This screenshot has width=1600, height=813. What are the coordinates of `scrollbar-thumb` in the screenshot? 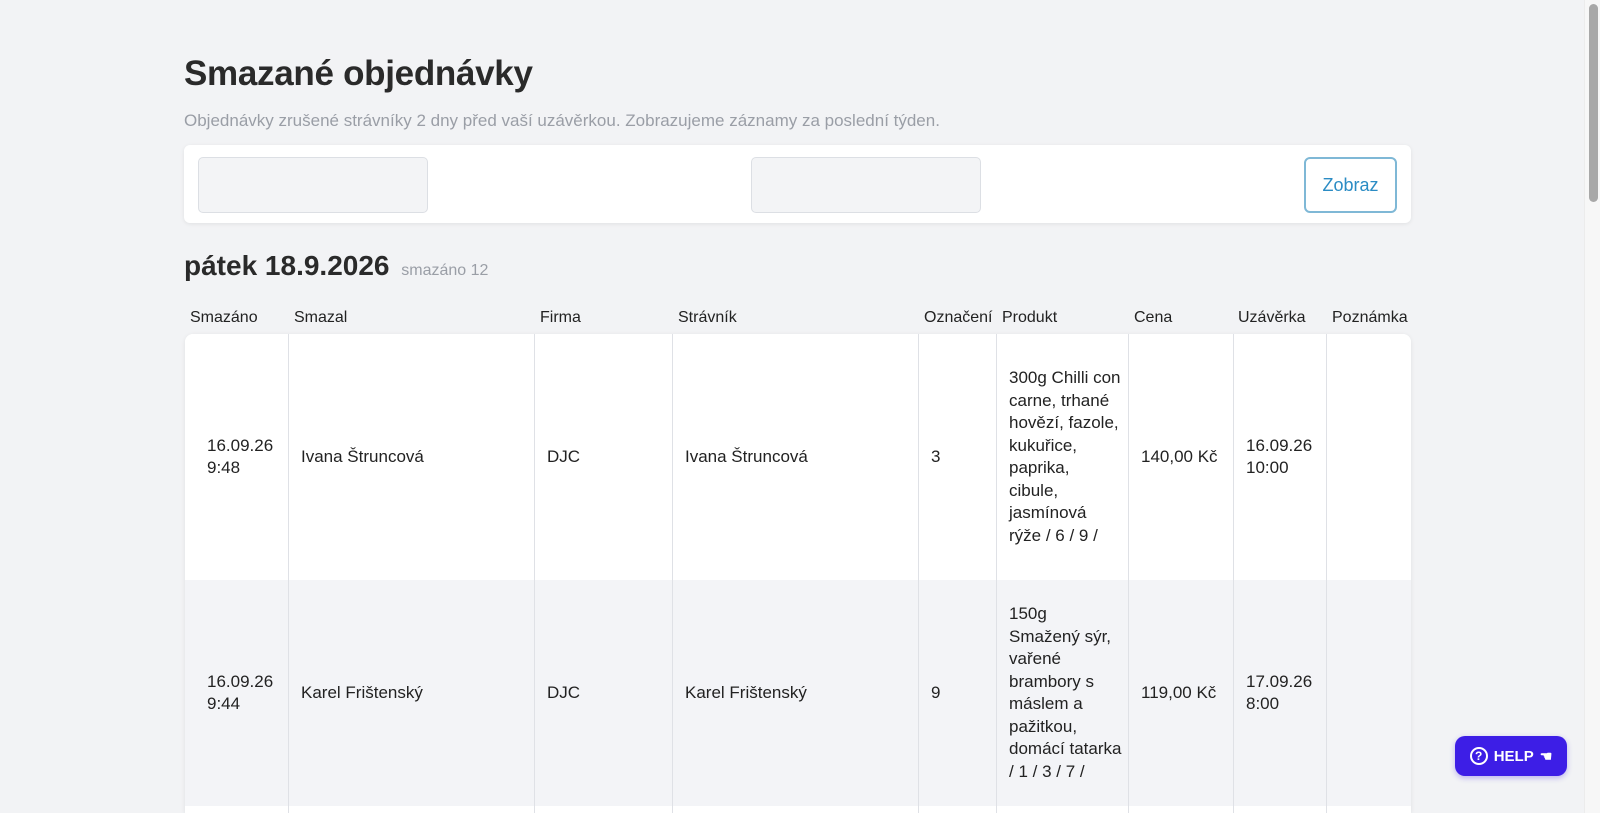 It's located at (1593, 103).